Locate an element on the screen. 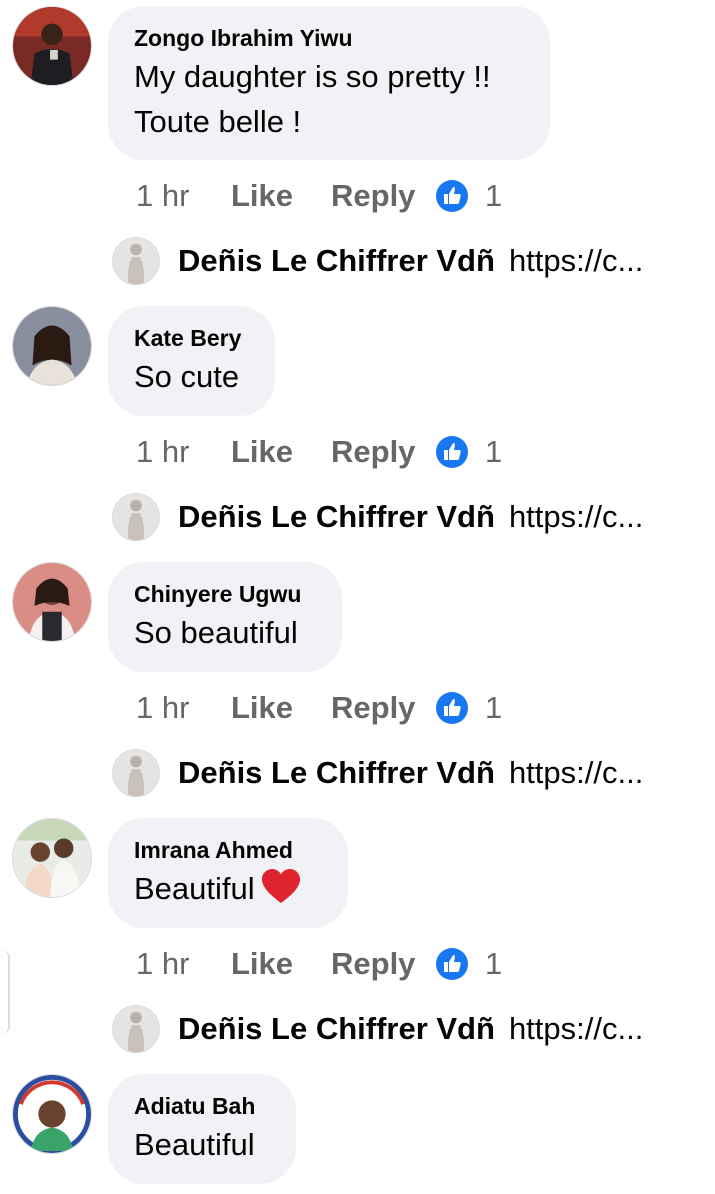 The image size is (715, 1194). scroll-edge-indicator is located at coordinates (5, 992).